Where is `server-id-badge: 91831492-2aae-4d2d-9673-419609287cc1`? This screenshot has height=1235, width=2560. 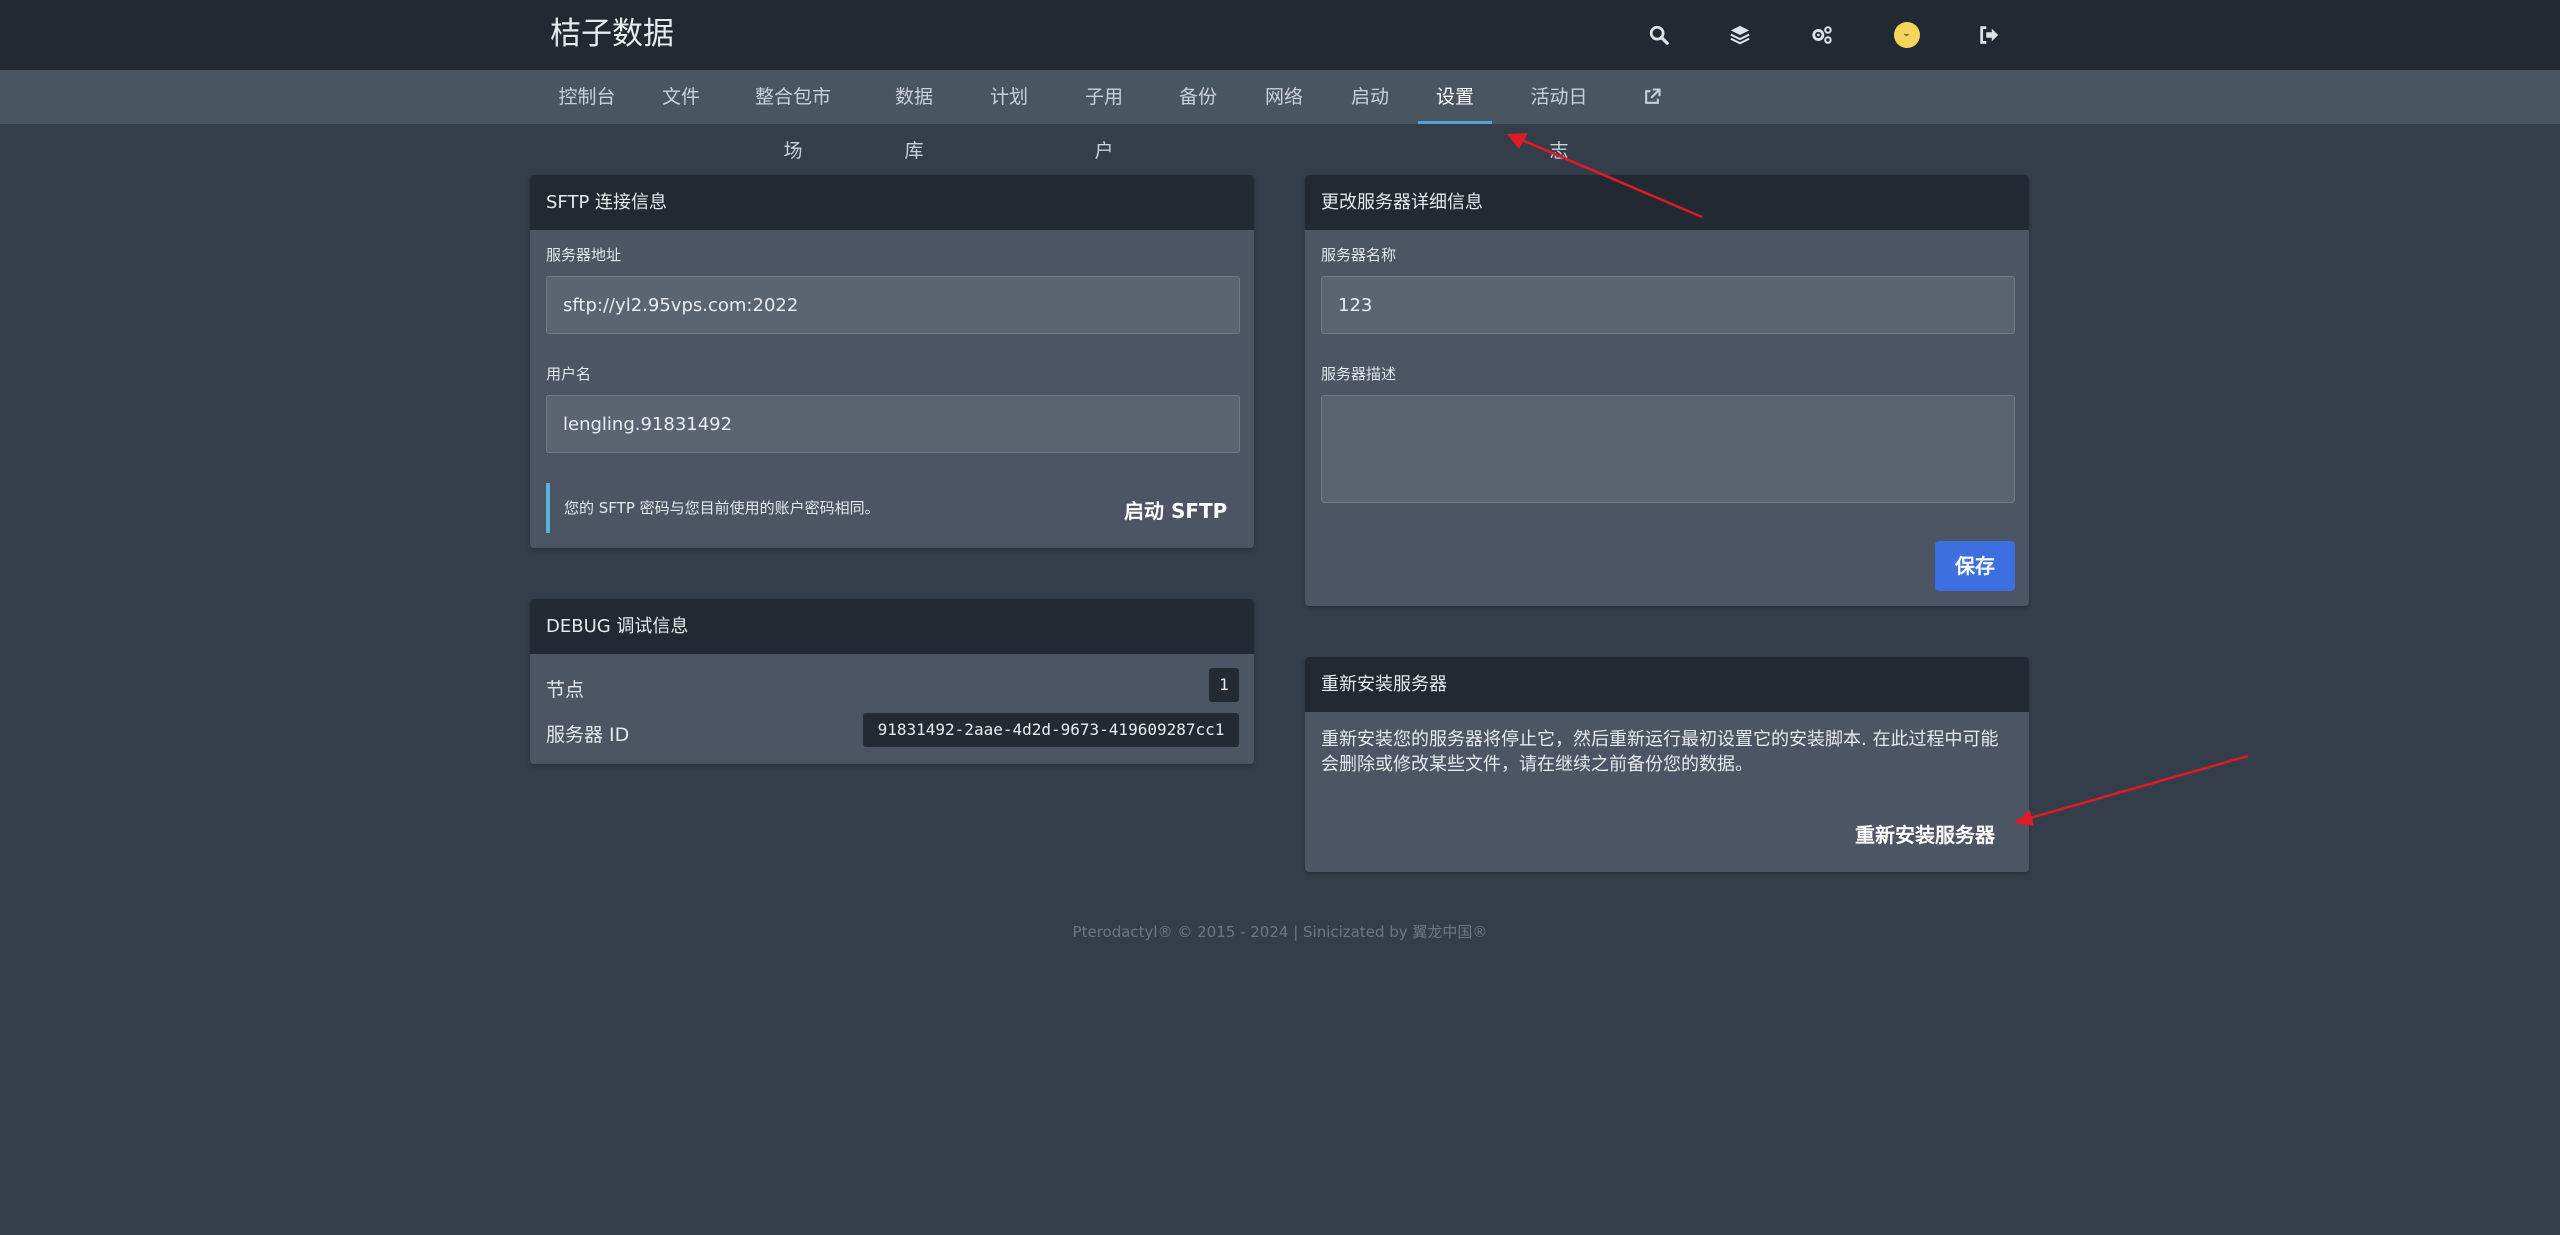 server-id-badge: 91831492-2aae-4d2d-9673-419609287cc1 is located at coordinates (1051, 730).